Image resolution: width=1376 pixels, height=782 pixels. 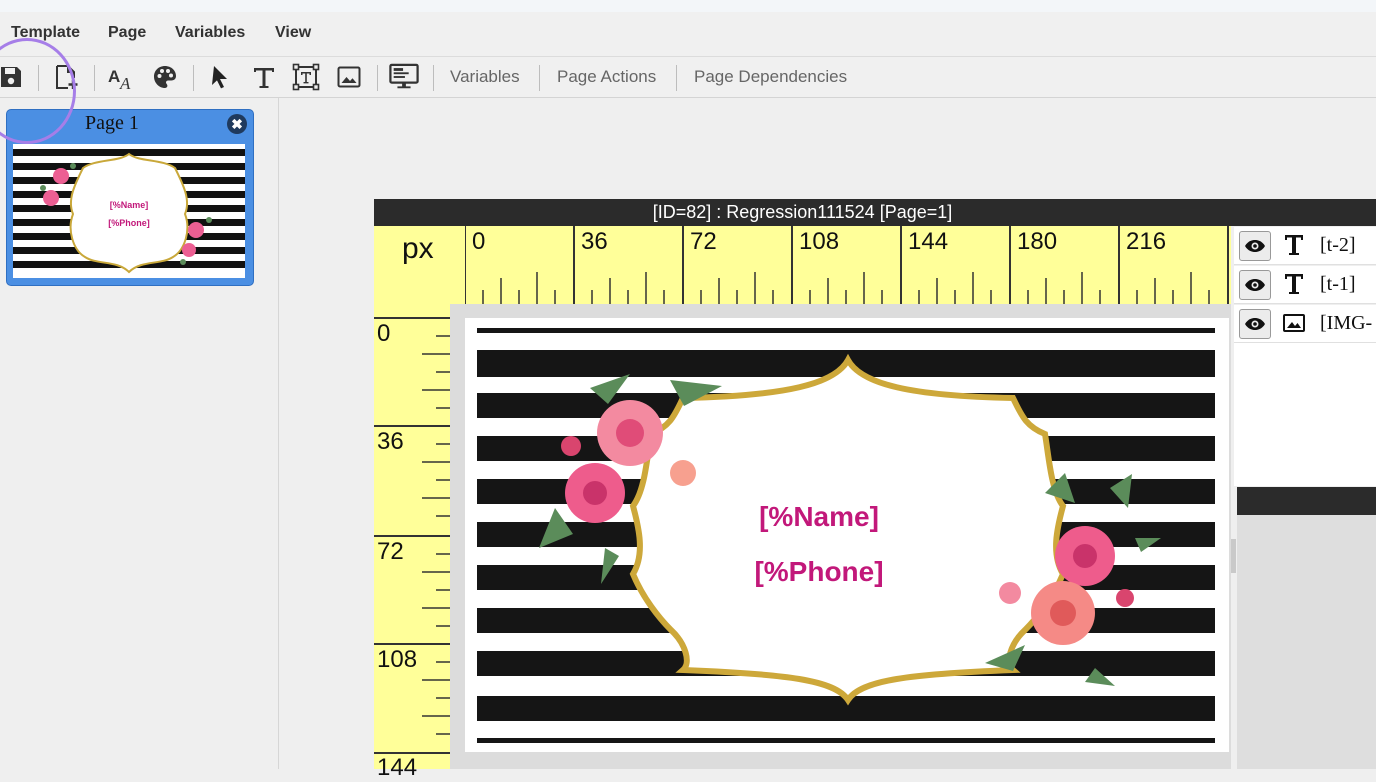 What do you see at coordinates (1233, 556) in the screenshot?
I see `panel-resize-handle` at bounding box center [1233, 556].